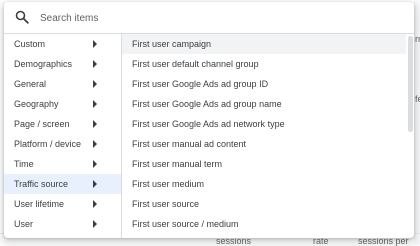  Describe the element at coordinates (62, 84) in the screenshot. I see `category-general: General` at that location.